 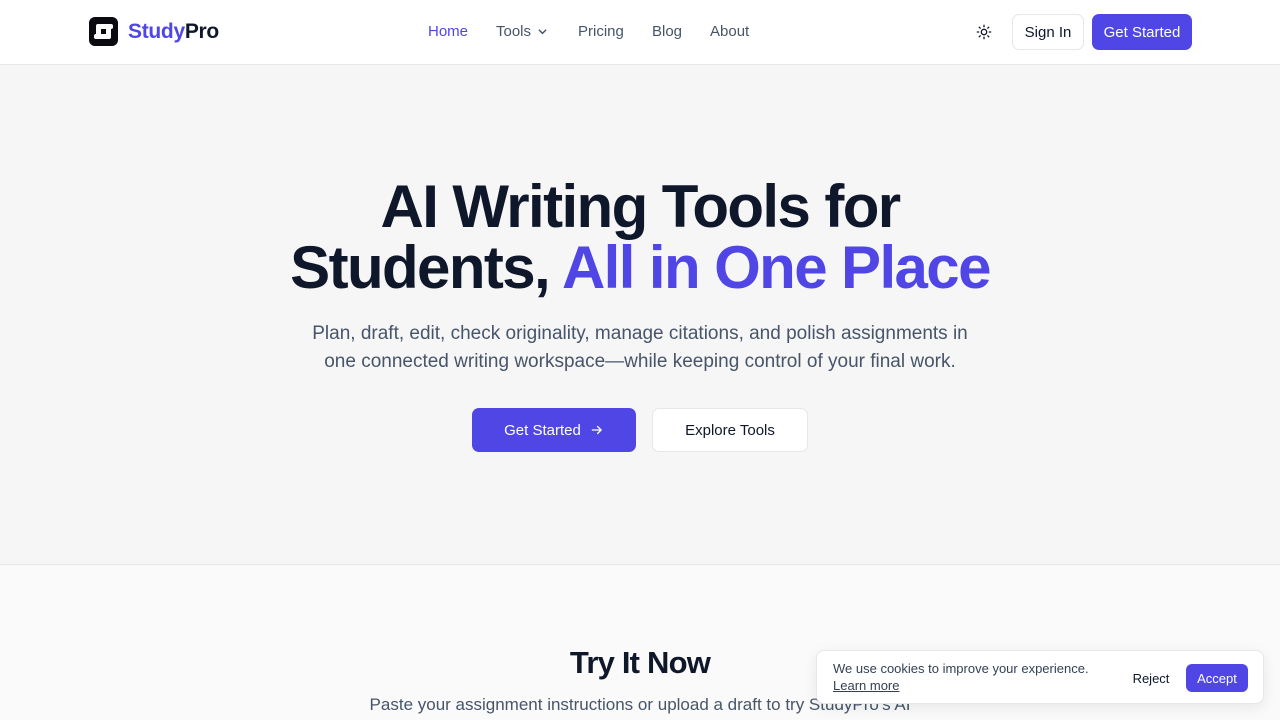 I want to click on explore-tools-button: Explore Tools, so click(x=730, y=430).